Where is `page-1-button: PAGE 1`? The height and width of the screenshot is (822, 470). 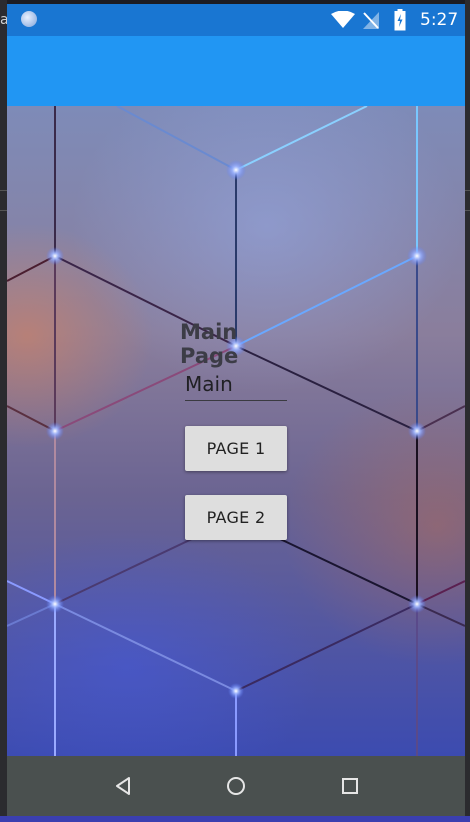
page-1-button: PAGE 1 is located at coordinates (236, 448).